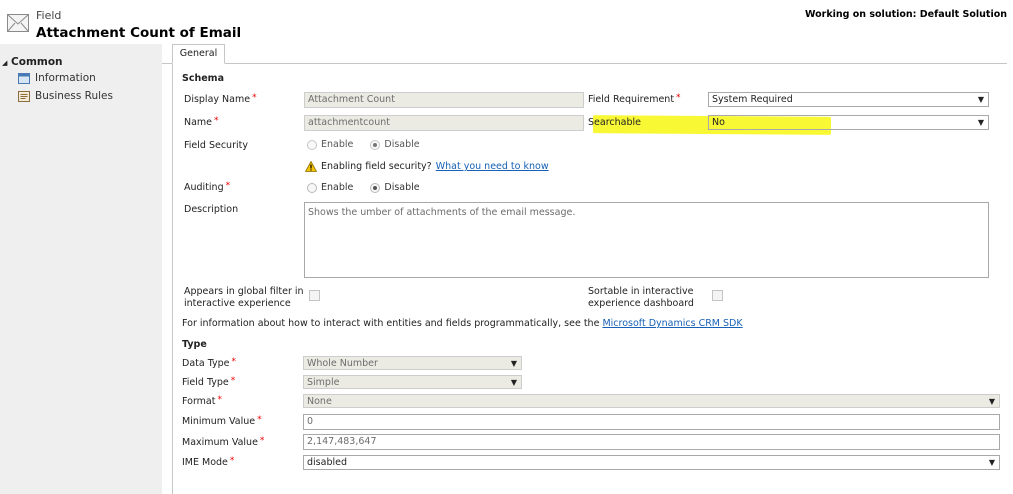 This screenshot has height=494, width=1013. Describe the element at coordinates (651, 442) in the screenshot. I see `max-value-field: 2,147,483,647` at that location.